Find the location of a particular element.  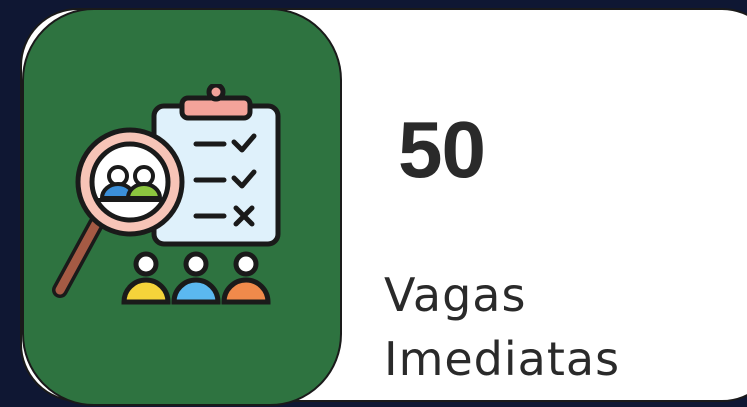

vacancy-label-line1: Vagas is located at coordinates (455, 295).